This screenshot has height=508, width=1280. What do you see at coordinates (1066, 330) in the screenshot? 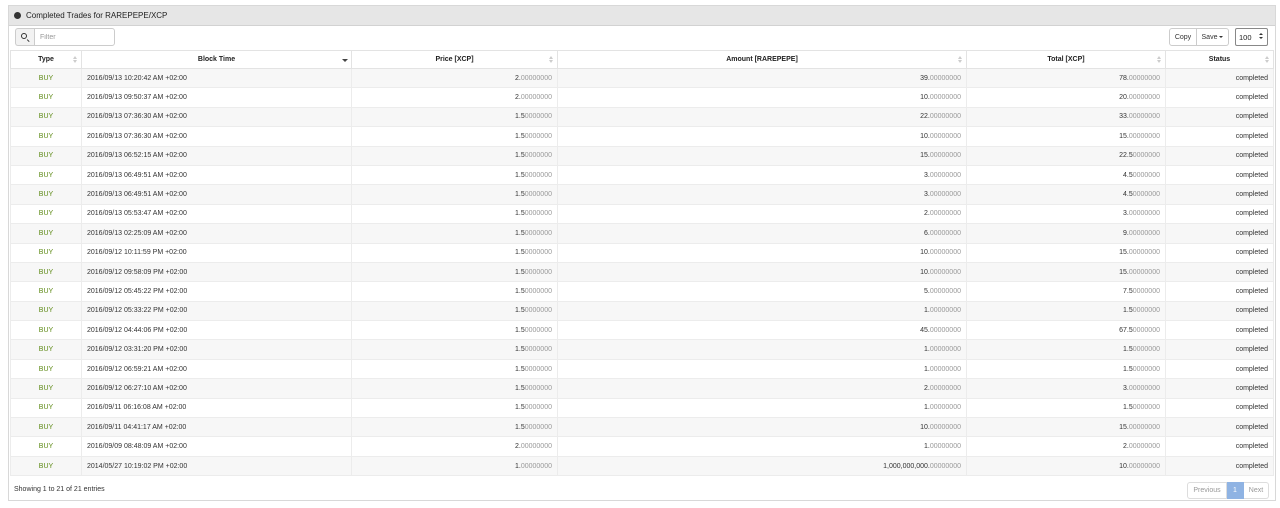
I see `cell-total: 67.50000000` at bounding box center [1066, 330].